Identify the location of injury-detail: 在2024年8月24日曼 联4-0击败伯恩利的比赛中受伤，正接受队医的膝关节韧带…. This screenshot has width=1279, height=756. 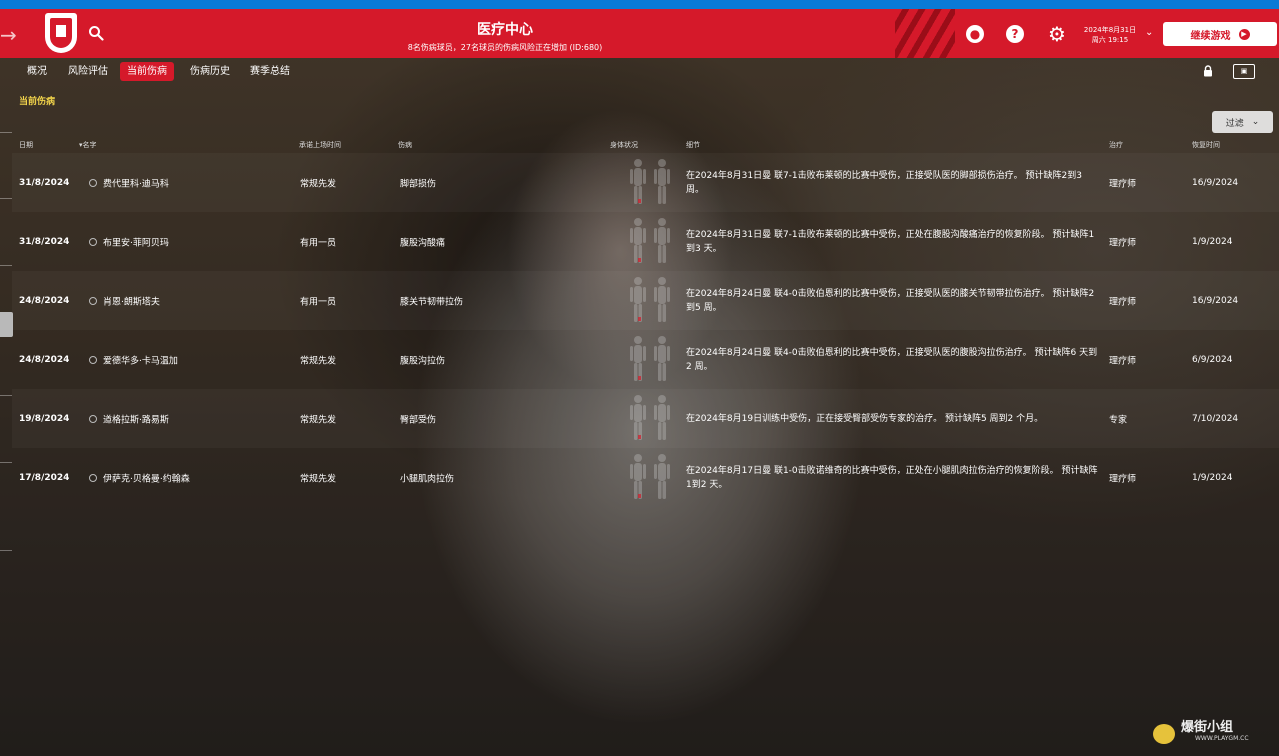
(890, 300).